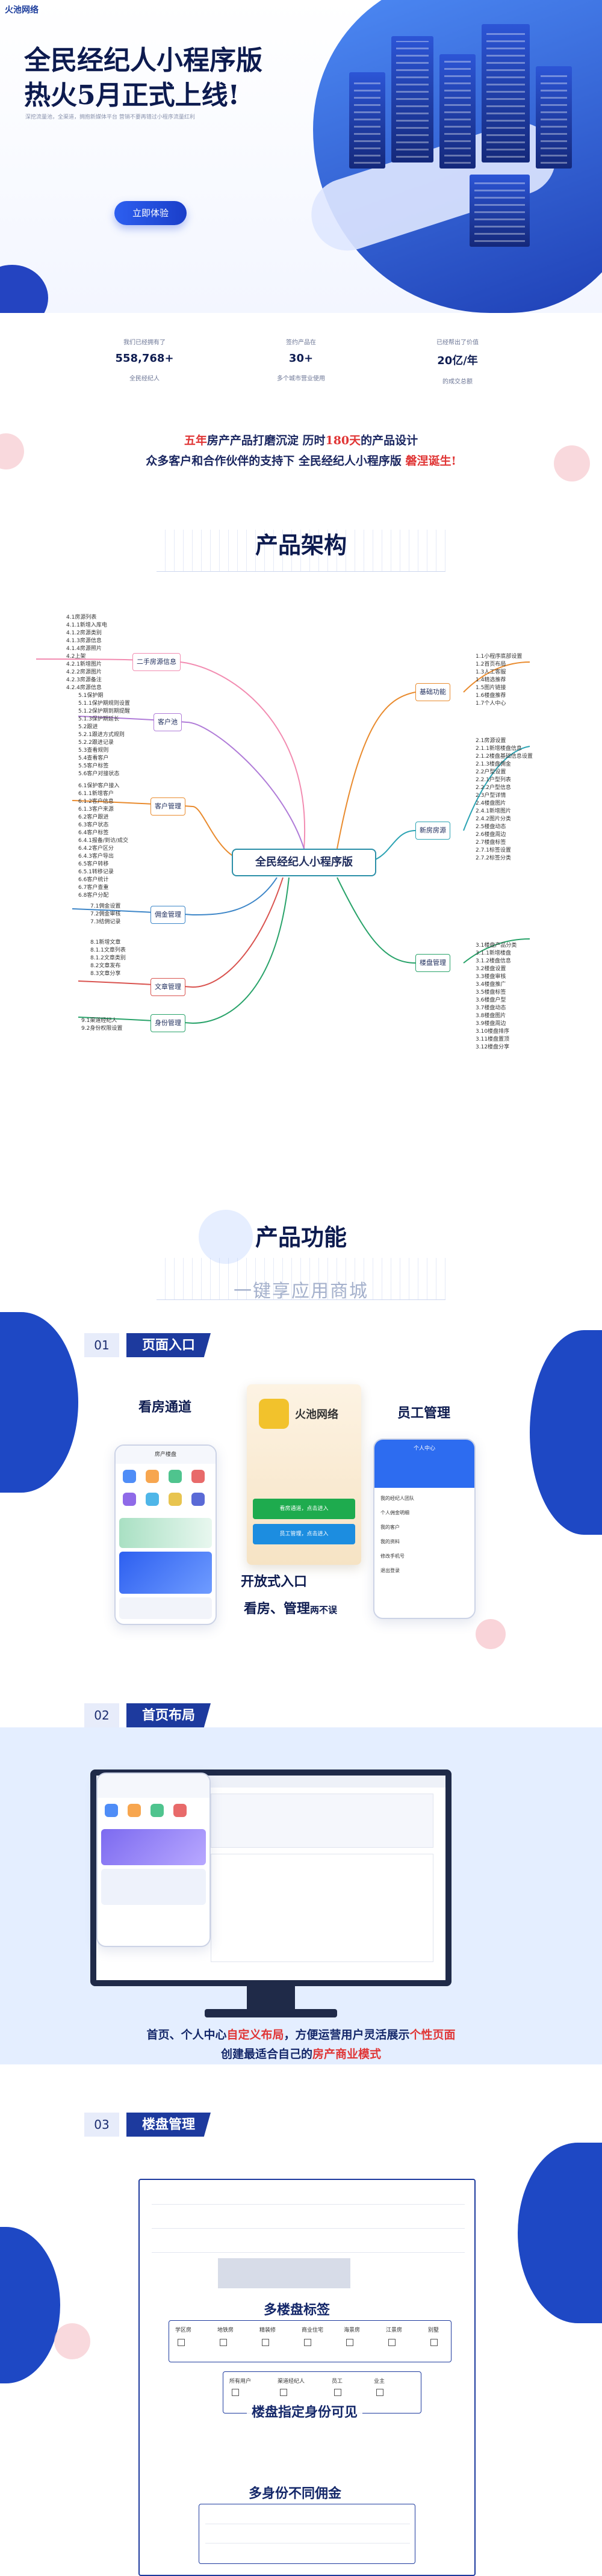 The height and width of the screenshot is (2576, 602). I want to click on building-photo, so click(284, 2273).